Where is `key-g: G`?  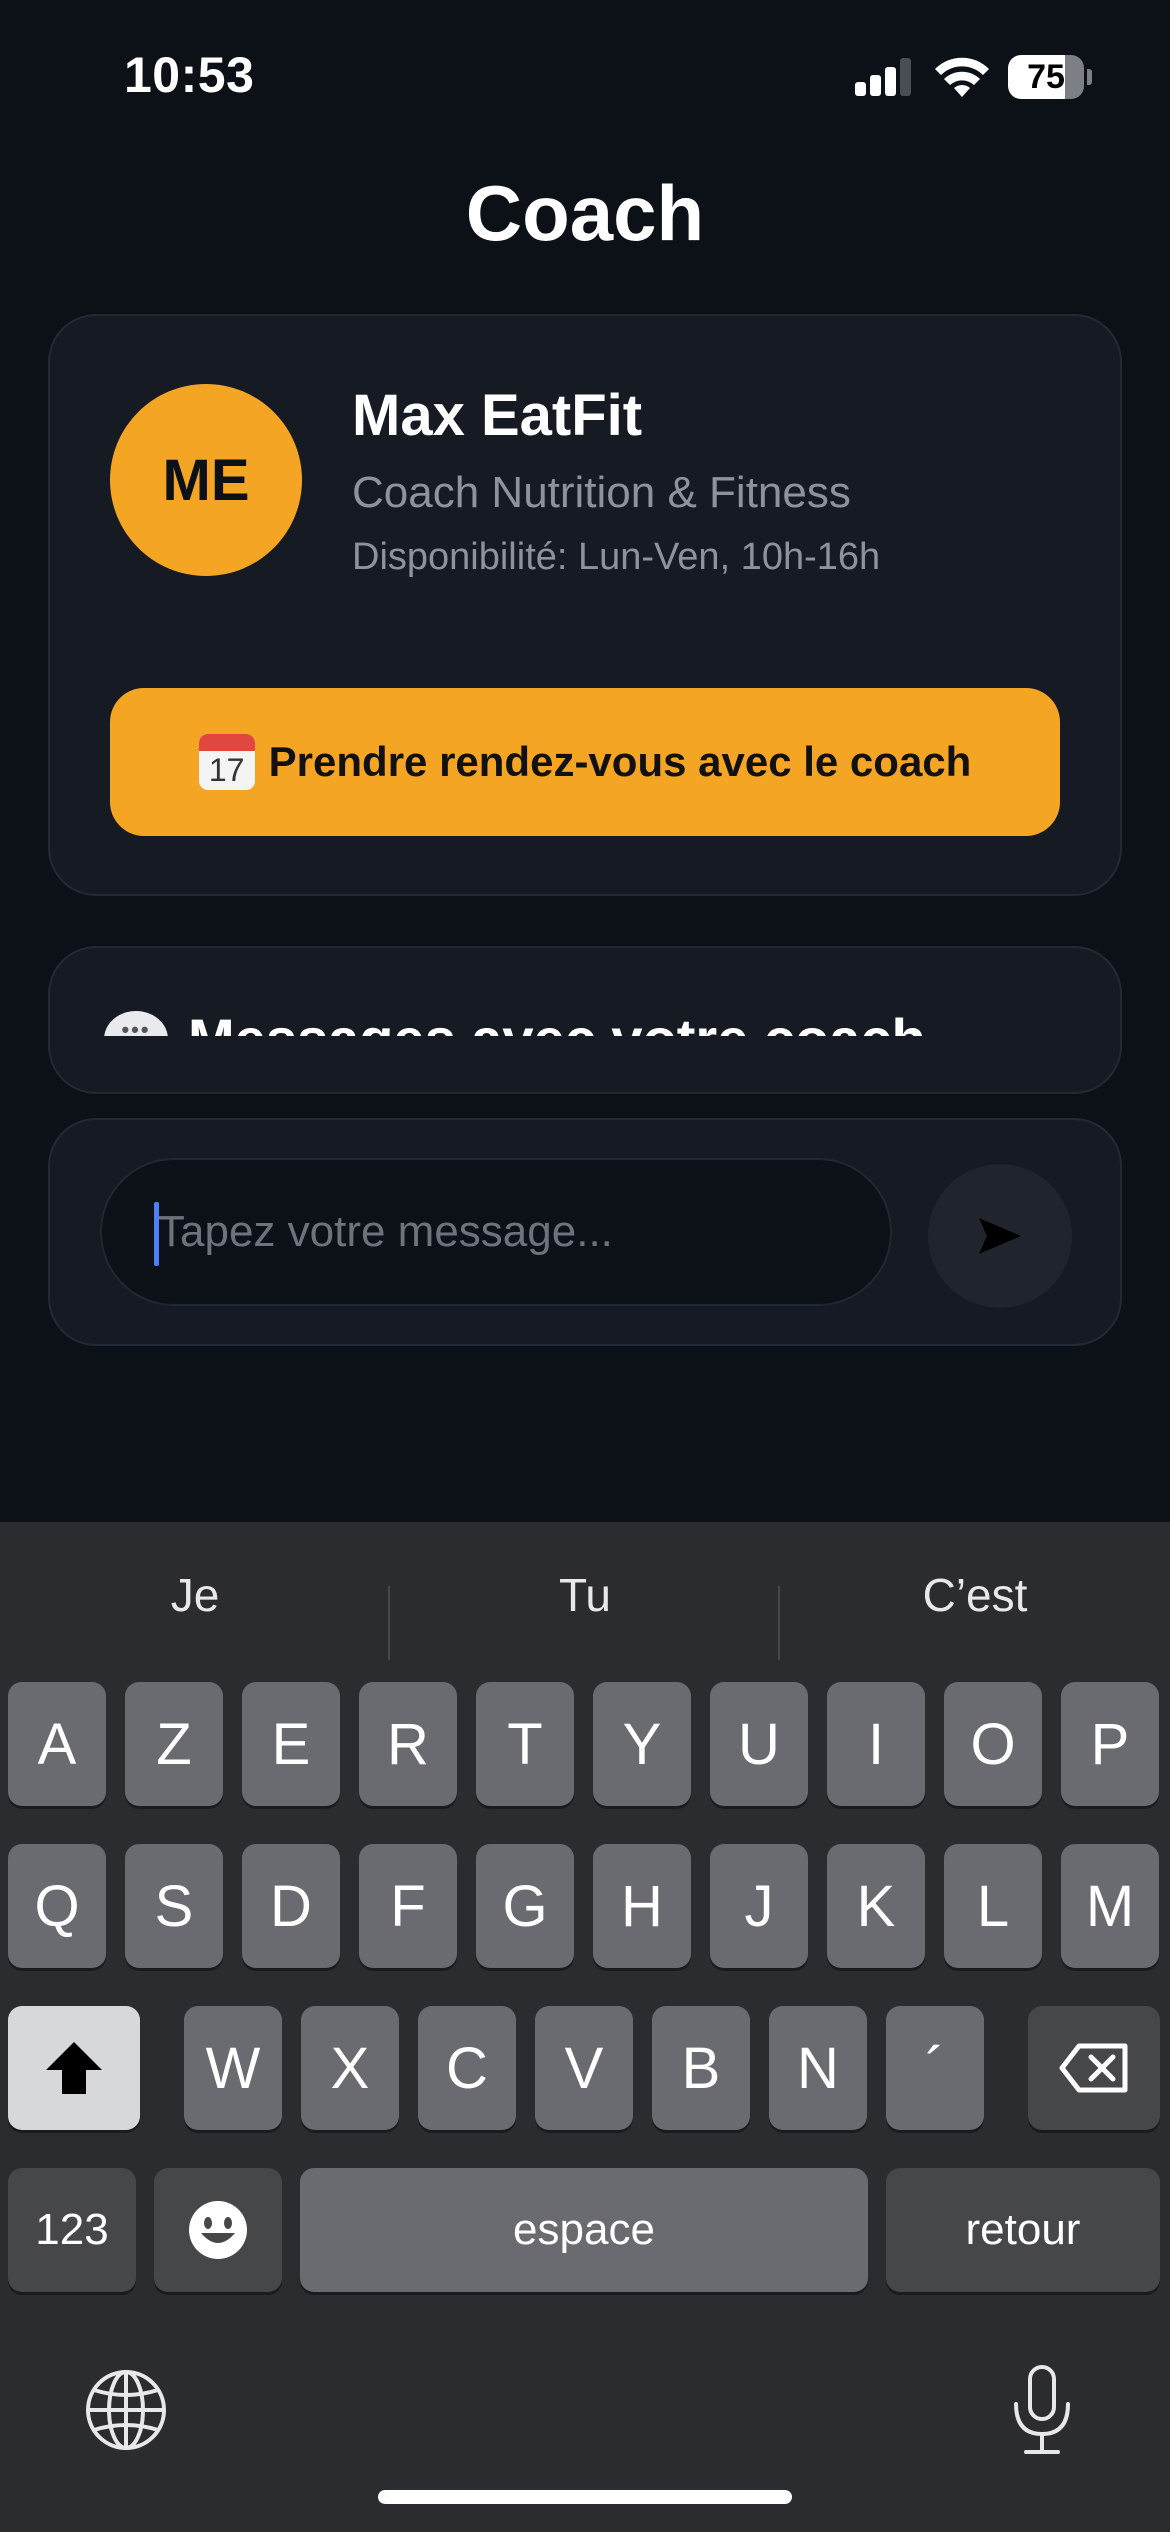 key-g: G is located at coordinates (525, 1906).